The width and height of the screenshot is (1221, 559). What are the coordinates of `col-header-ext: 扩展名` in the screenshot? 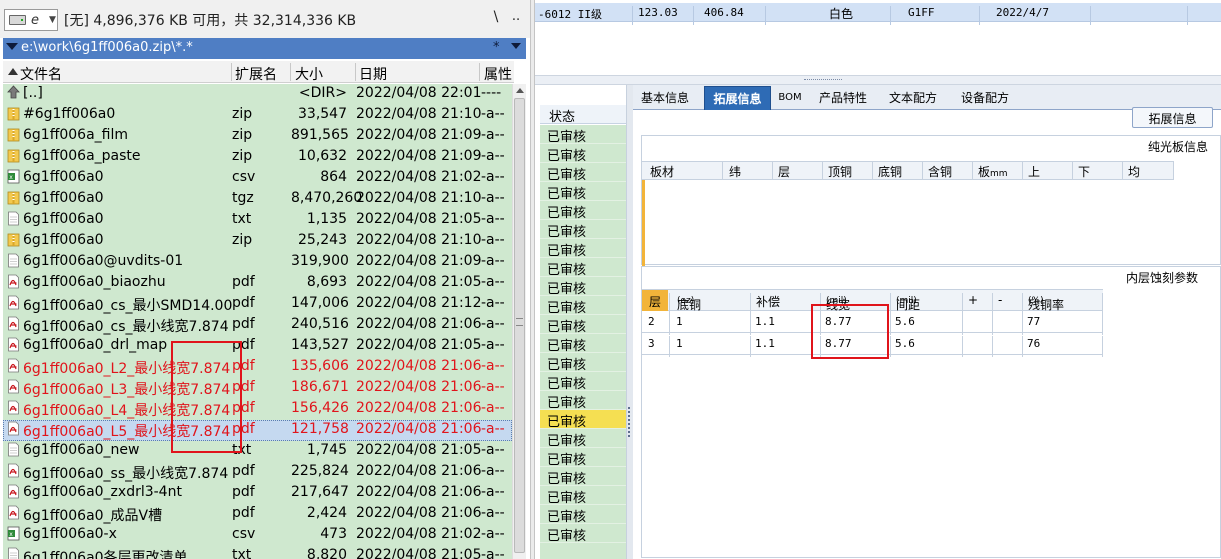 It's located at (256, 74).